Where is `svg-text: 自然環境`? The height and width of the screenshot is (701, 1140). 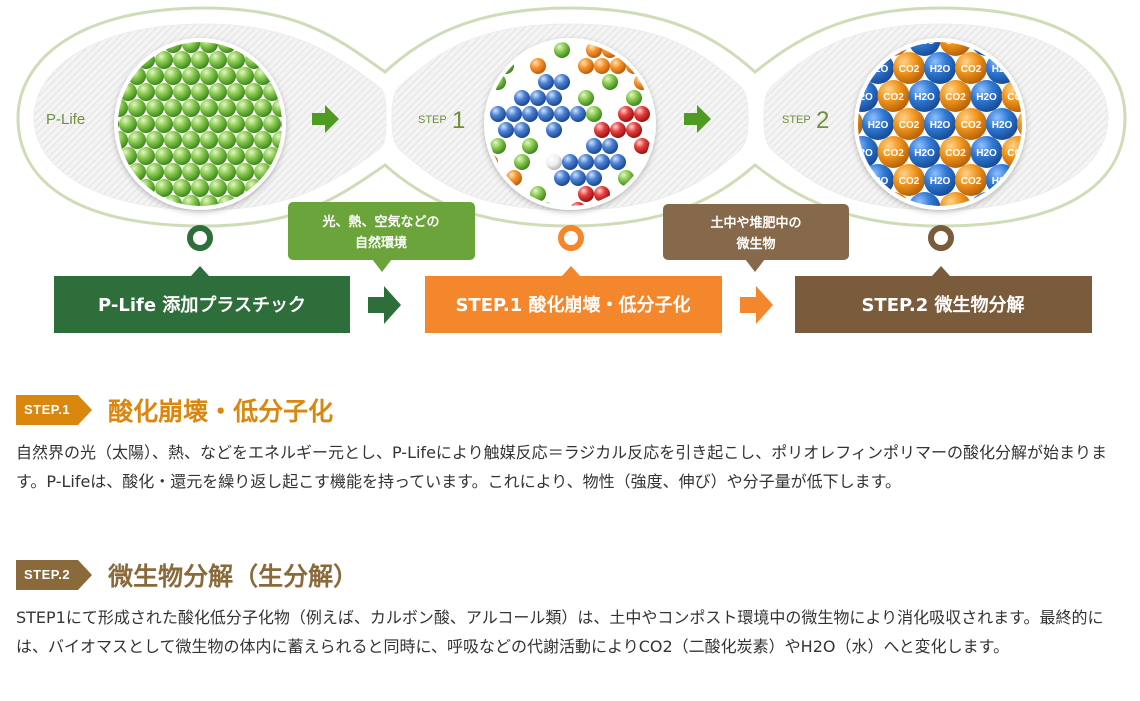 svg-text: 自然環境 is located at coordinates (381, 243).